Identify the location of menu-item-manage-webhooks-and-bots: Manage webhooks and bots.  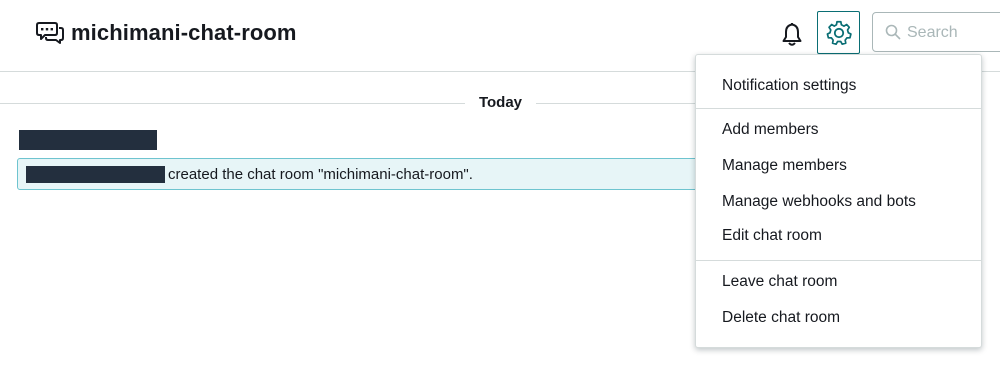
(838, 202).